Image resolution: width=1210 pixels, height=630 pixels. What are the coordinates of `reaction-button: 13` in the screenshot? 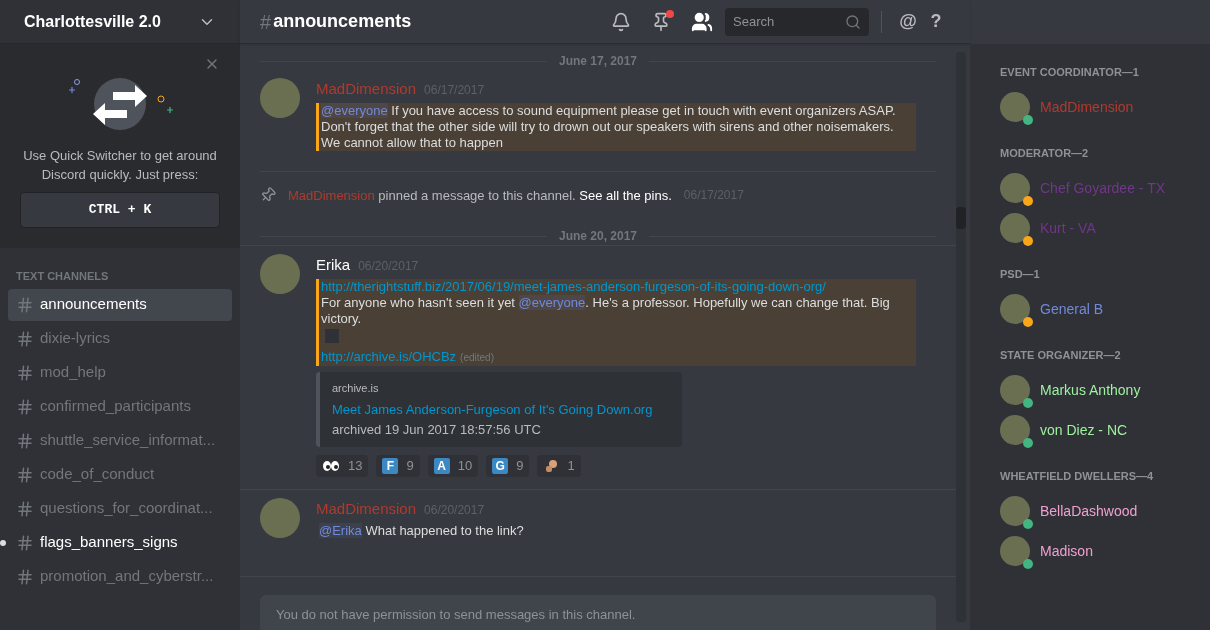 It's located at (342, 466).